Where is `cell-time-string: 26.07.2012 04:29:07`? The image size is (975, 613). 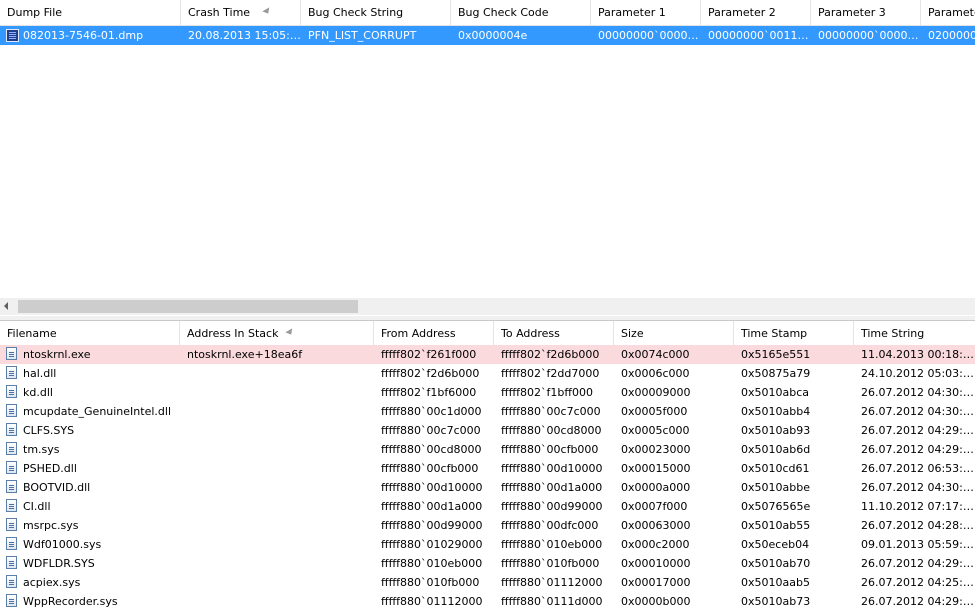
cell-time-string: 26.07.2012 04:29:07 is located at coordinates (918, 601).